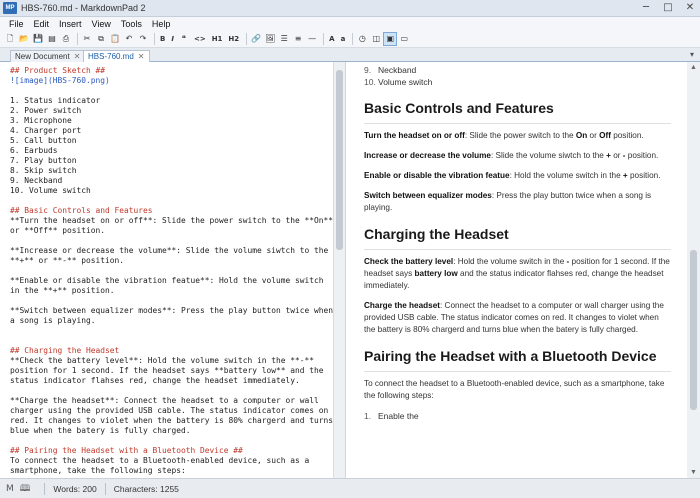  Describe the element at coordinates (693, 330) in the screenshot. I see `preview-scroll-thumb` at that location.